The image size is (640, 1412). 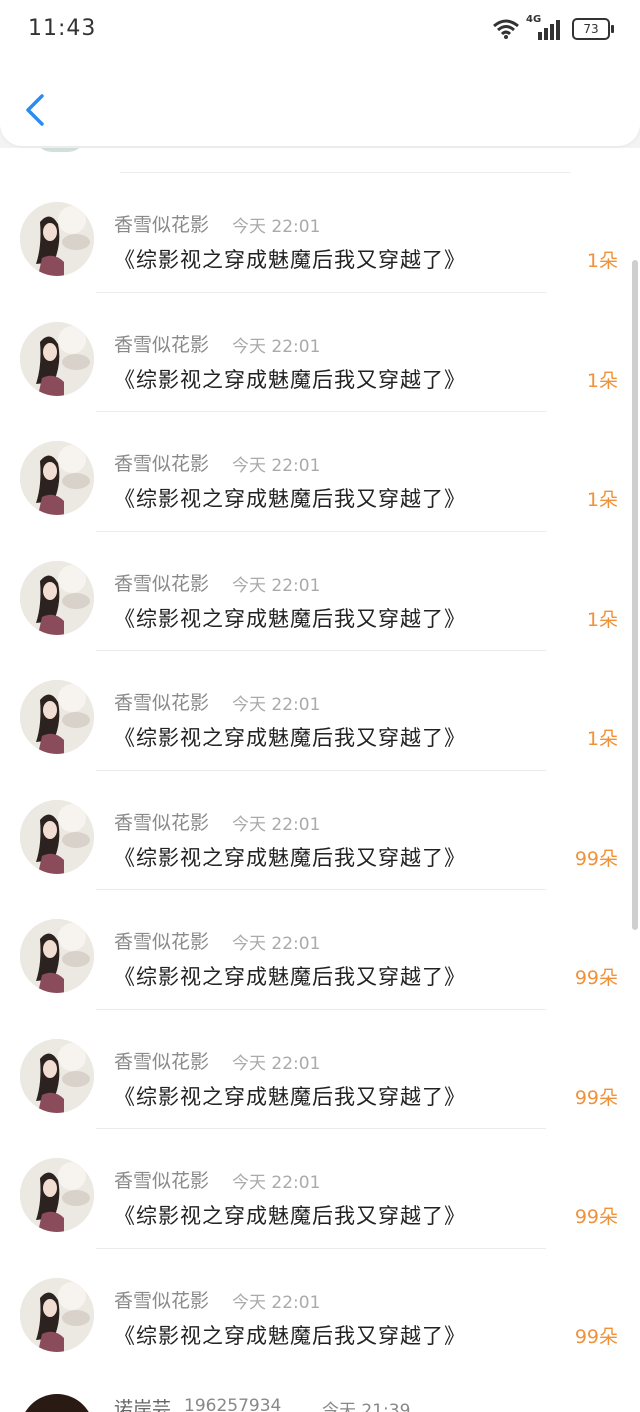 I want to click on message-time: 今天 21:39, so click(x=366, y=1406).